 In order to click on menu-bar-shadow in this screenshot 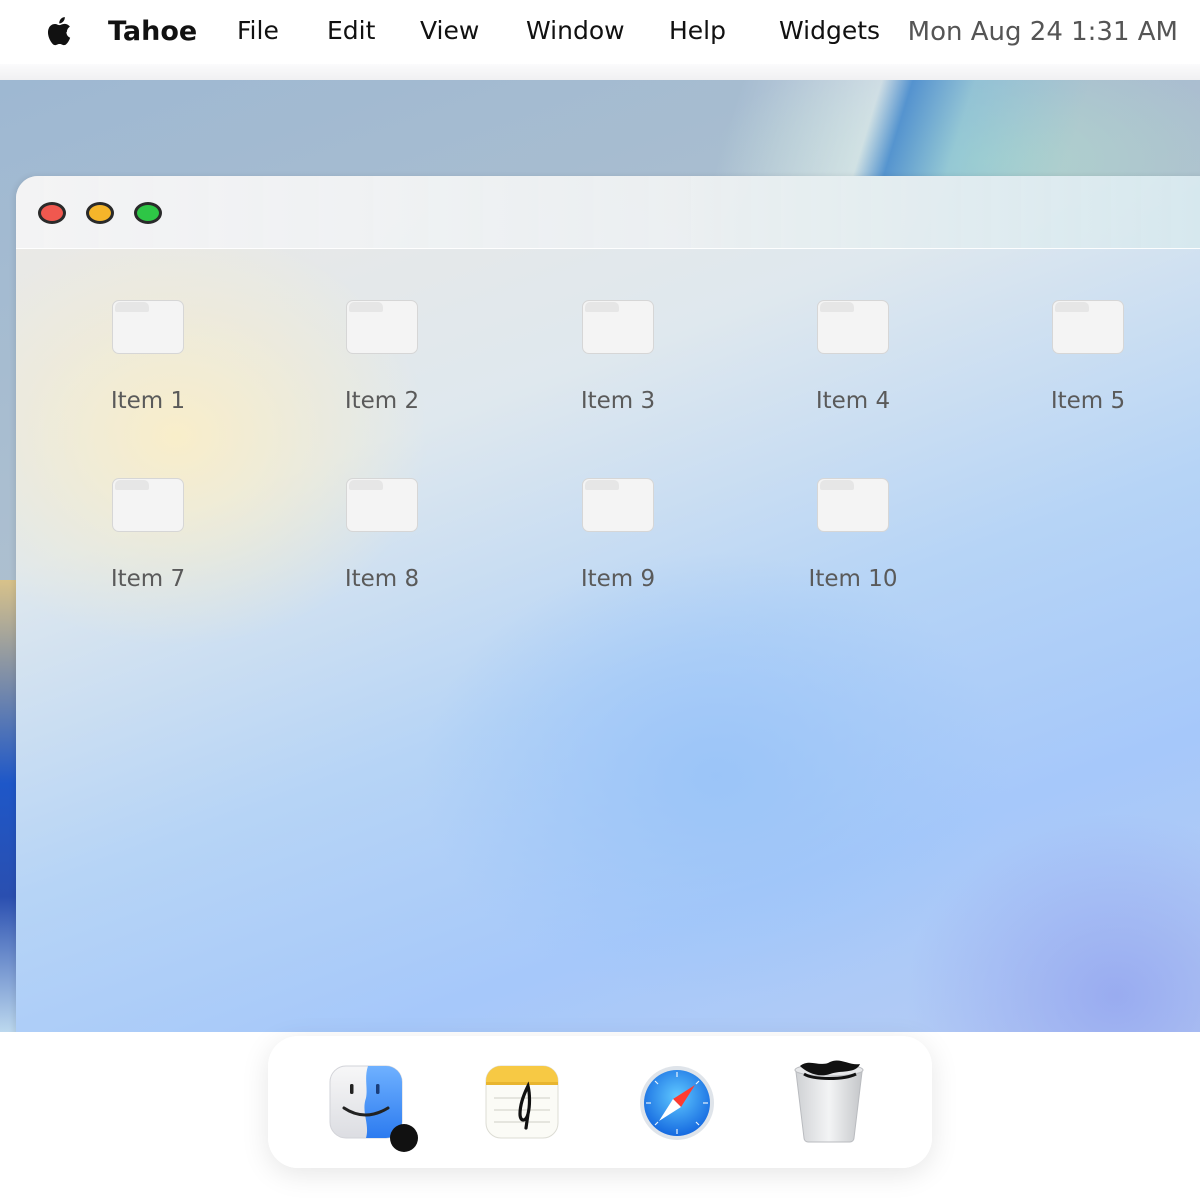, I will do `click(600, 72)`.